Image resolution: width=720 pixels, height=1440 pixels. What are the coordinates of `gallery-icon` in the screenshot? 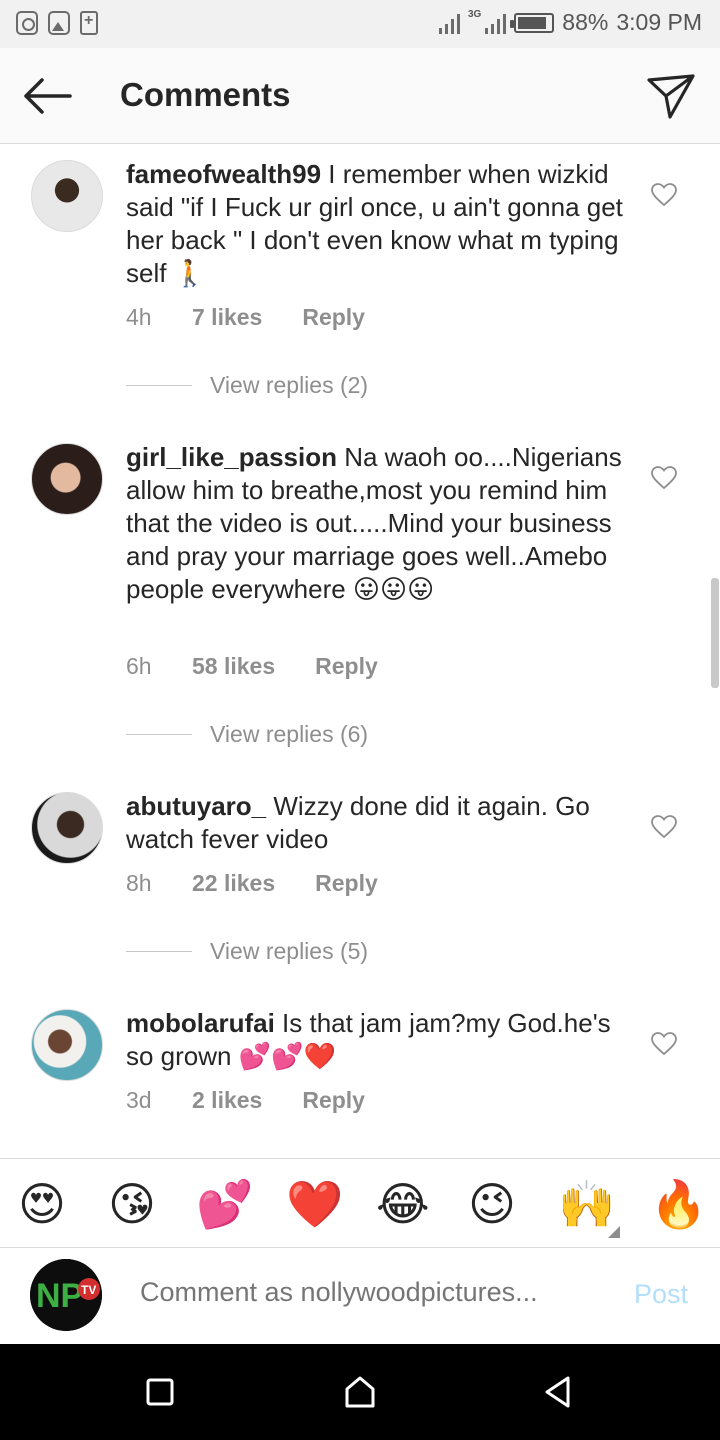 It's located at (59, 23).